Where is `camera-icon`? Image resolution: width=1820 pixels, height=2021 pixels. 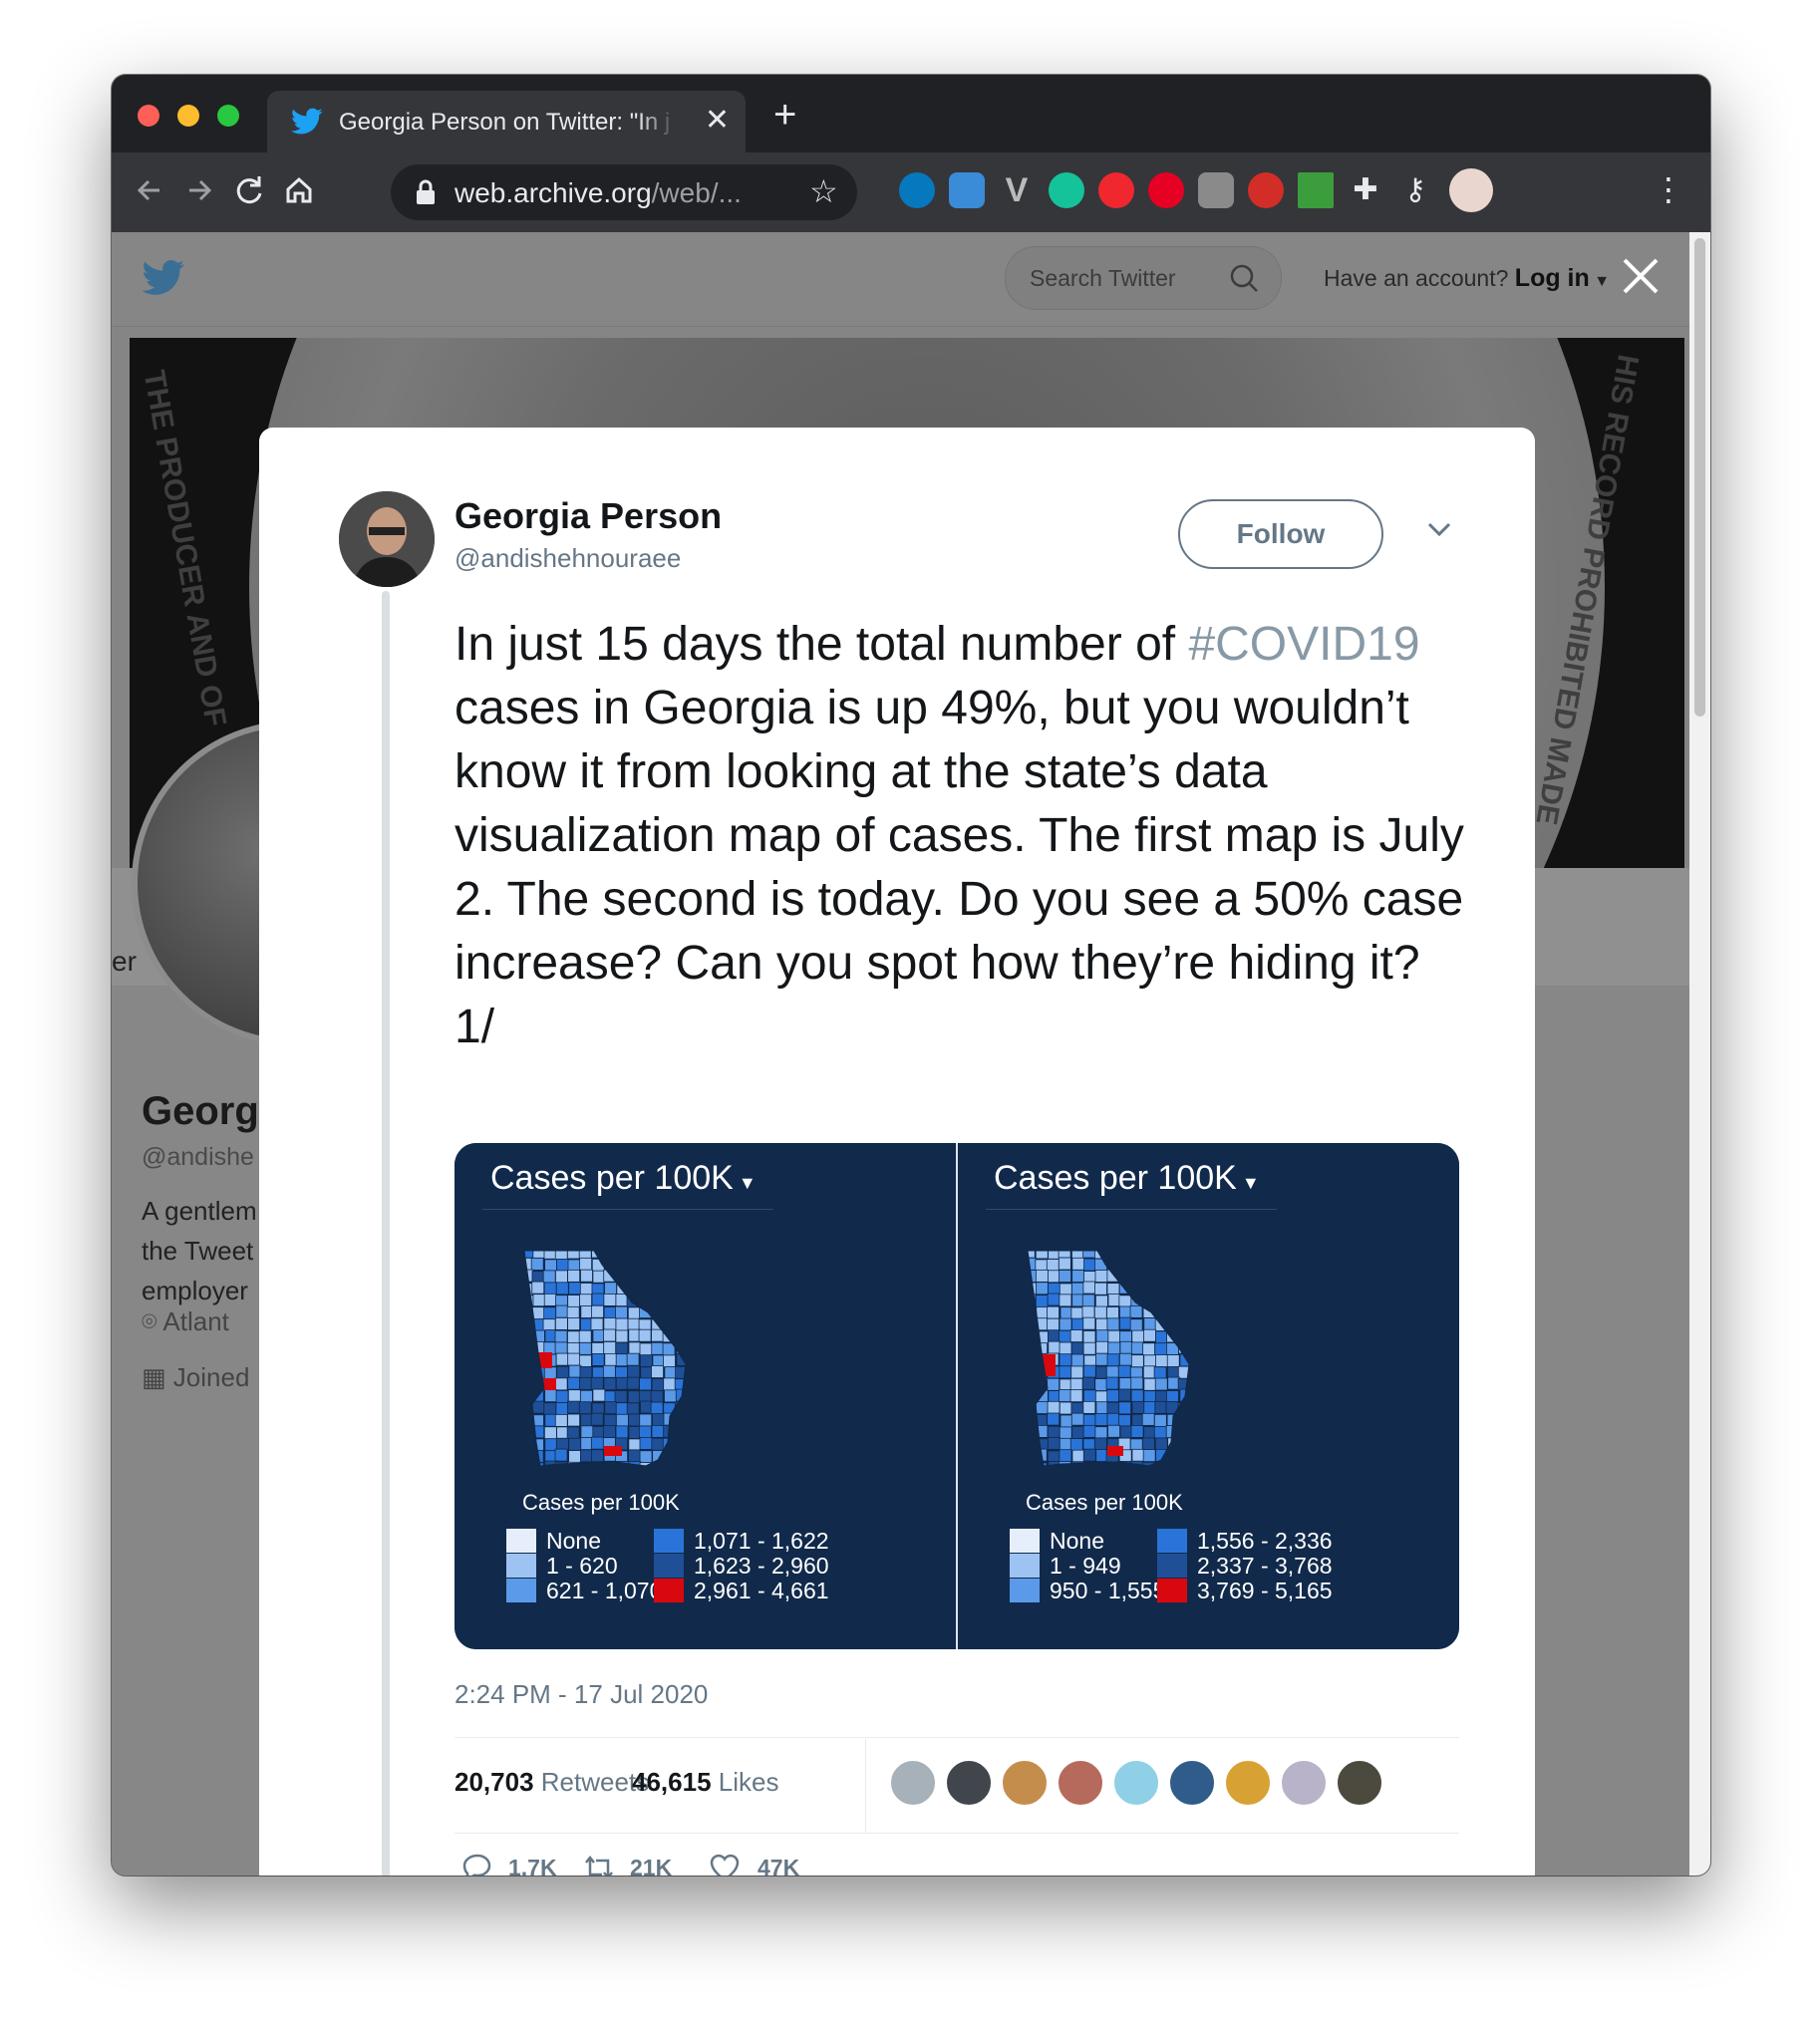 camera-icon is located at coordinates (1216, 190).